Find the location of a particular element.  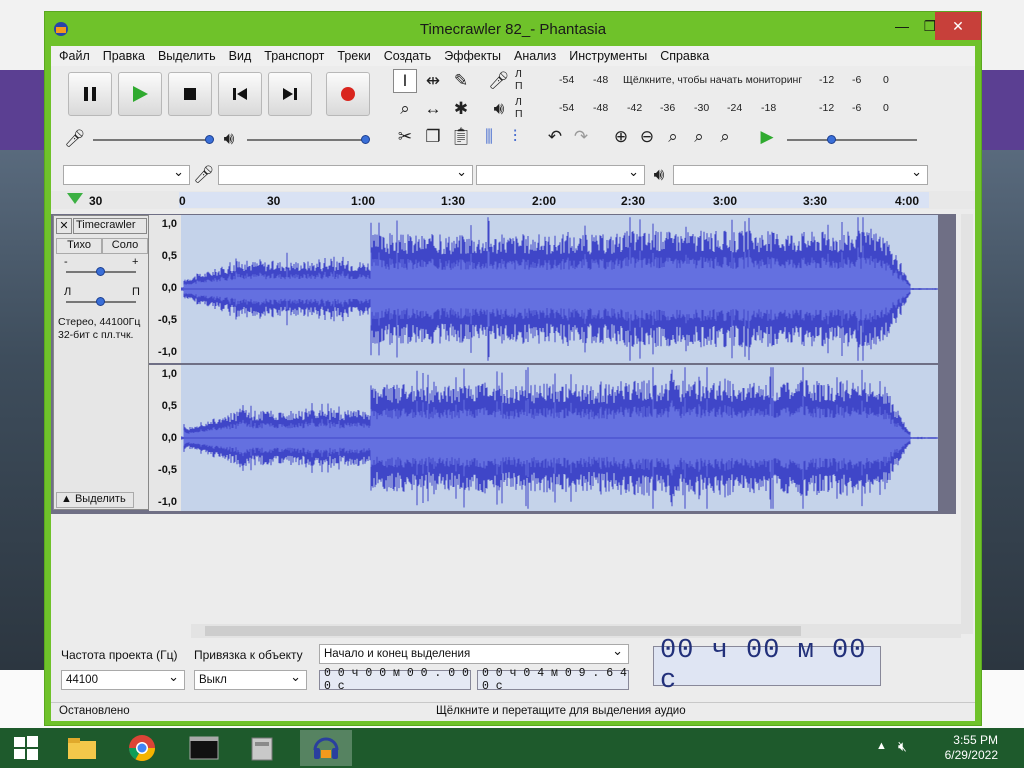

meter-label-right: П is located at coordinates (519, 86).